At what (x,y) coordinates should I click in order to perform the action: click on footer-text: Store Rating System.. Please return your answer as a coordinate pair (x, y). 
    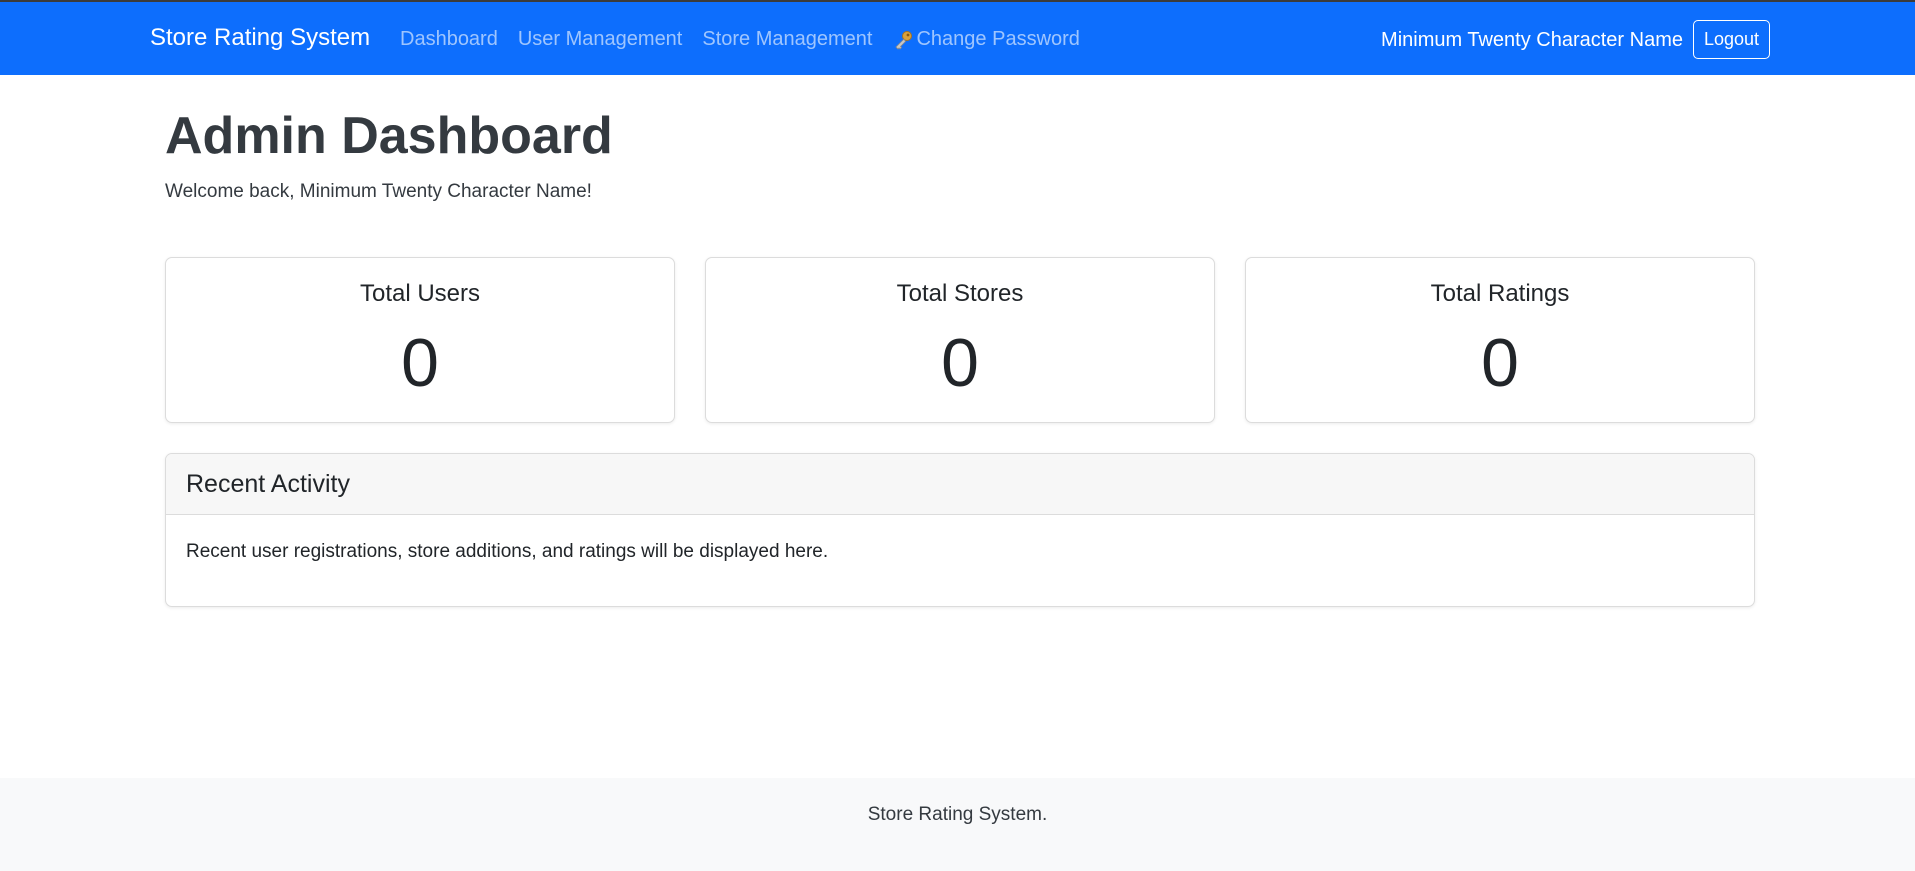
    Looking at the image, I should click on (957, 814).